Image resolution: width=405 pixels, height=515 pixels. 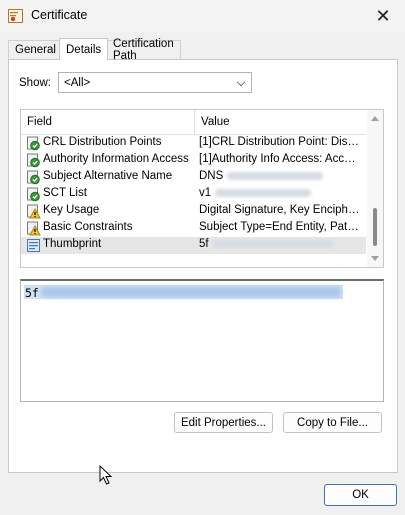 I want to click on field-name: CRL Distribution Points, so click(x=102, y=142).